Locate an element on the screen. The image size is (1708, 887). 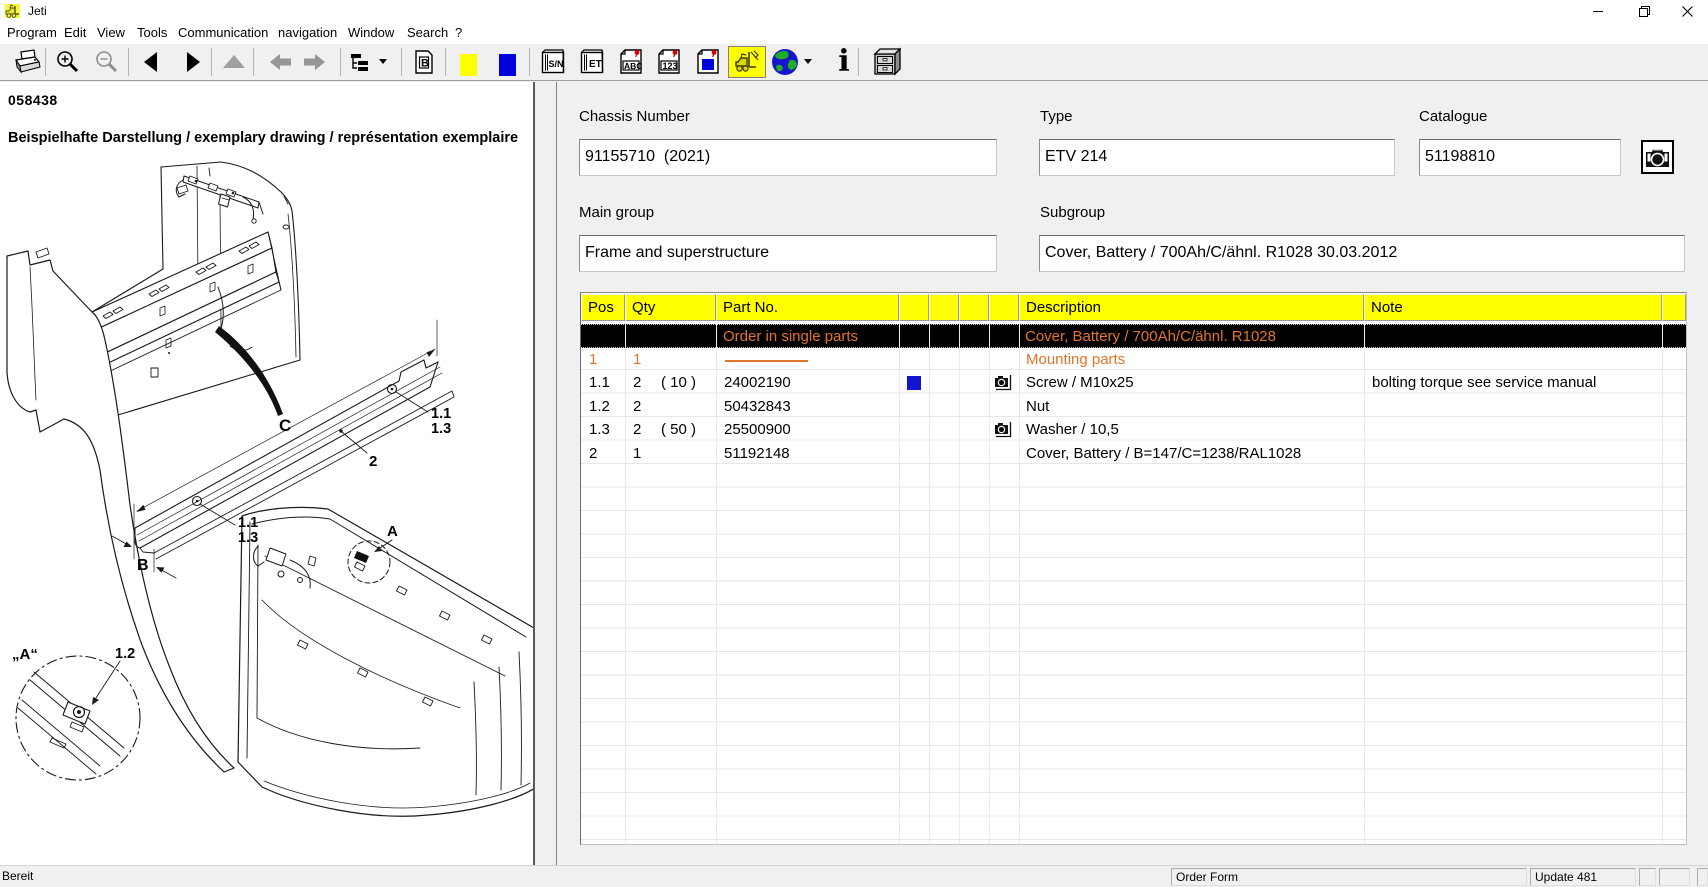
table-row: 1.3 2 ( 50 ) 25500900 Washer / 10,5 is located at coordinates (1134, 430).